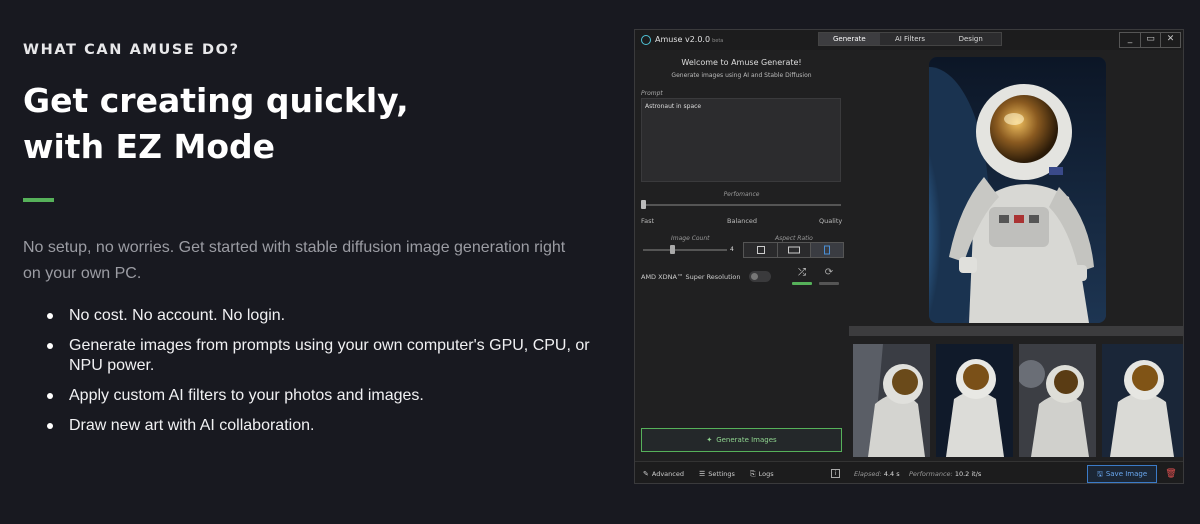 The width and height of the screenshot is (1200, 524). I want to click on section-eyebrow: WHAT CAN AMUSE DO?, so click(131, 50).